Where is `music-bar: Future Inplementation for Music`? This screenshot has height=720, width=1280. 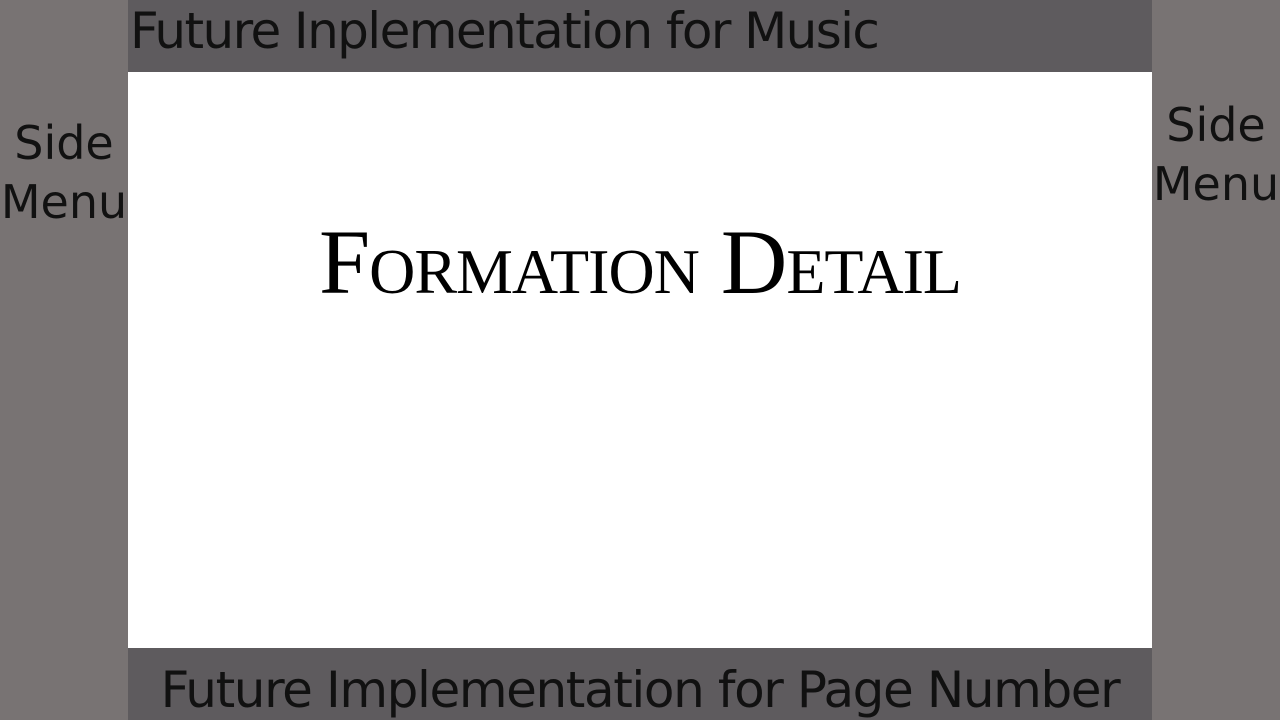
music-bar: Future Inplementation for Music is located at coordinates (640, 36).